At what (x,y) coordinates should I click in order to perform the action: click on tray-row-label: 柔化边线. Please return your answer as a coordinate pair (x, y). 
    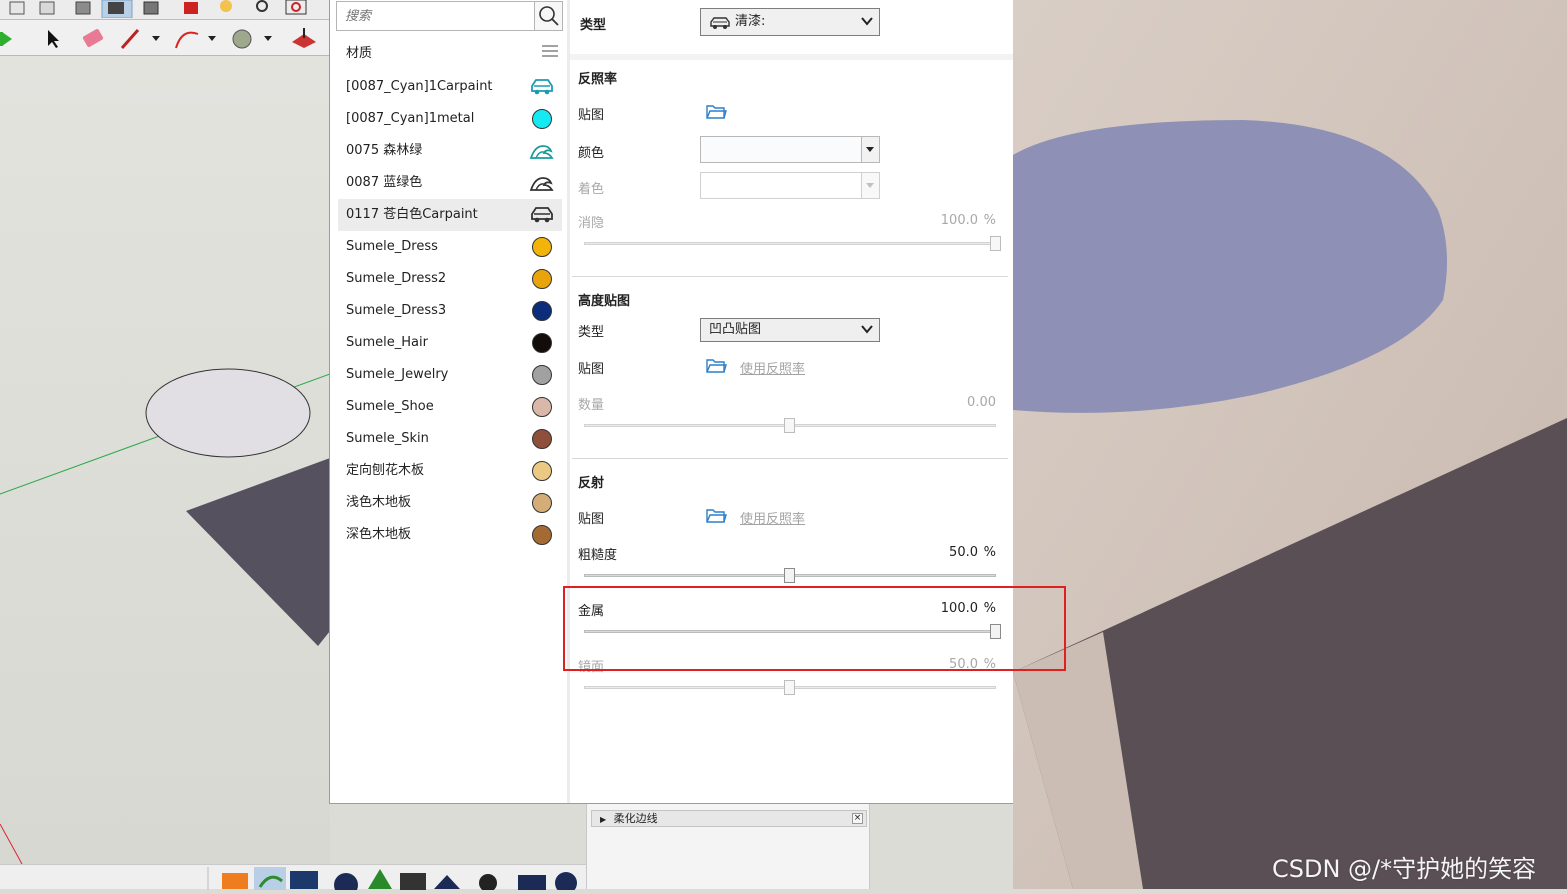
    Looking at the image, I should click on (635, 818).